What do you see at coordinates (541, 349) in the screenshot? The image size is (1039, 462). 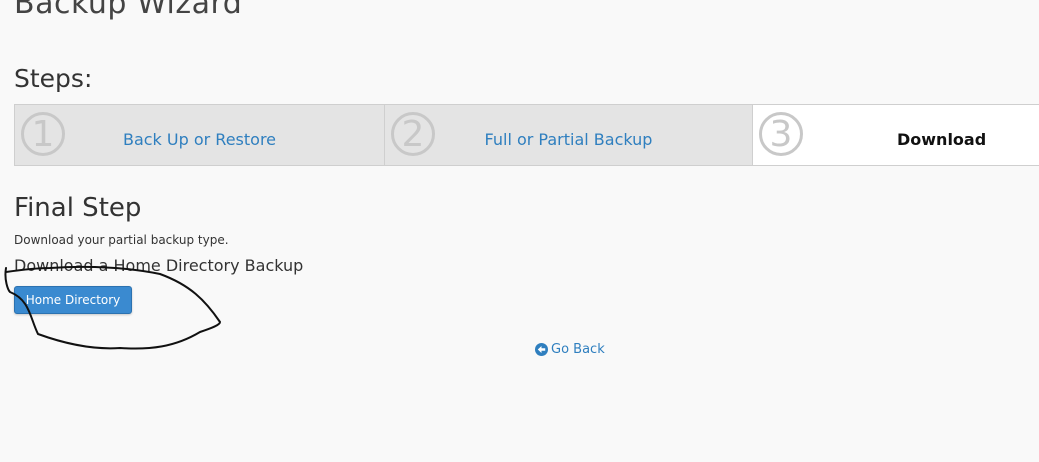 I see `circle-arrow-left-icon` at bounding box center [541, 349].